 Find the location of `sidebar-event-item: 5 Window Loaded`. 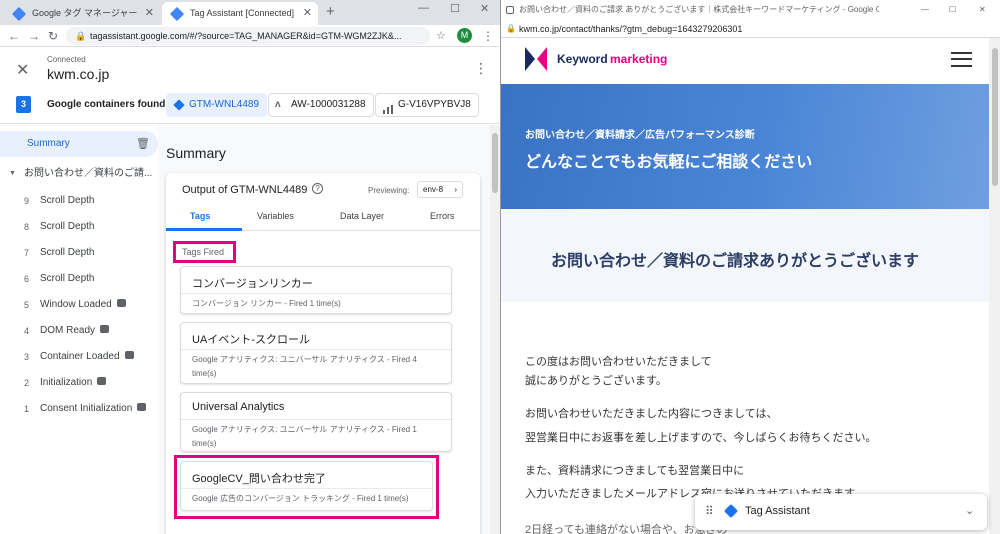

sidebar-event-item: 5 Window Loaded is located at coordinates (79, 305).